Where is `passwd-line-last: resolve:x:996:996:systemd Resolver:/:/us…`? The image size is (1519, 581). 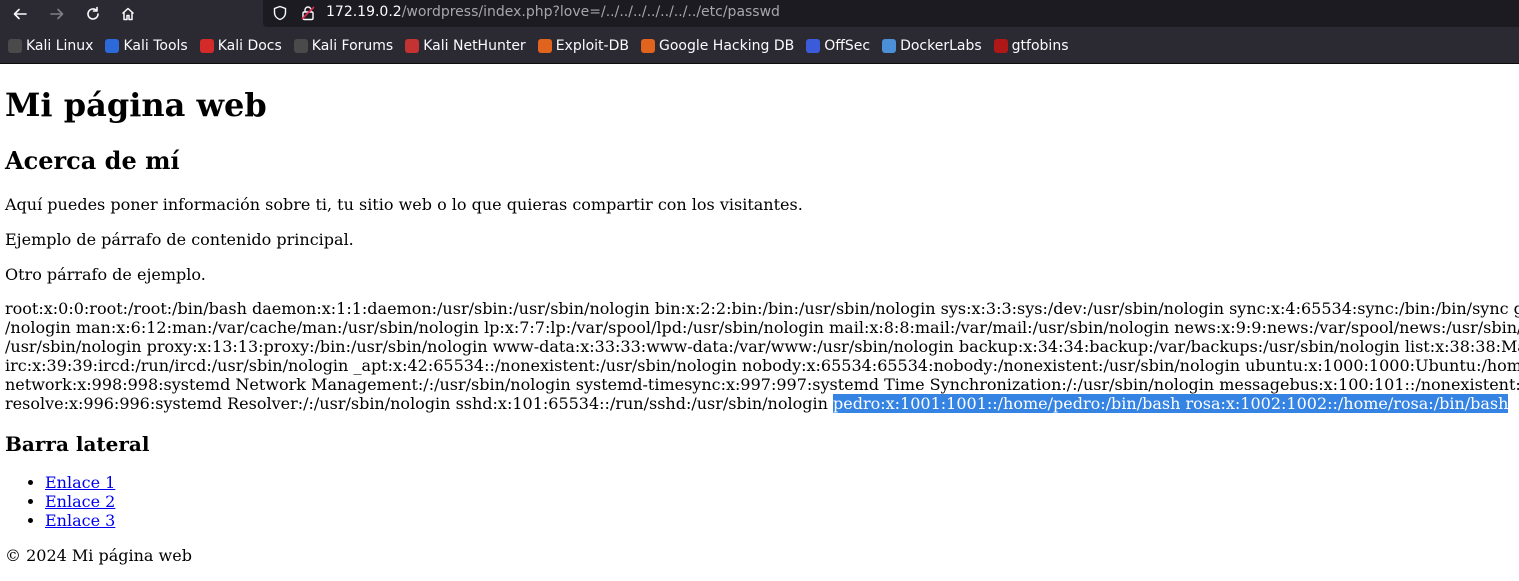 passwd-line-last: resolve:x:996:996:systemd Resolver:/:/us… is located at coordinates (762, 403).